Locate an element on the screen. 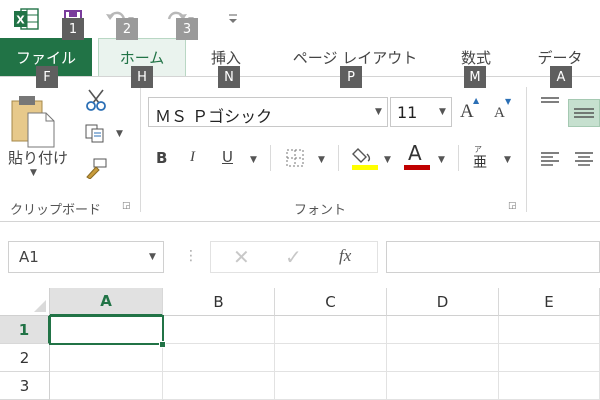 The height and width of the screenshot is (400, 600). paste-button is located at coordinates (38, 122).